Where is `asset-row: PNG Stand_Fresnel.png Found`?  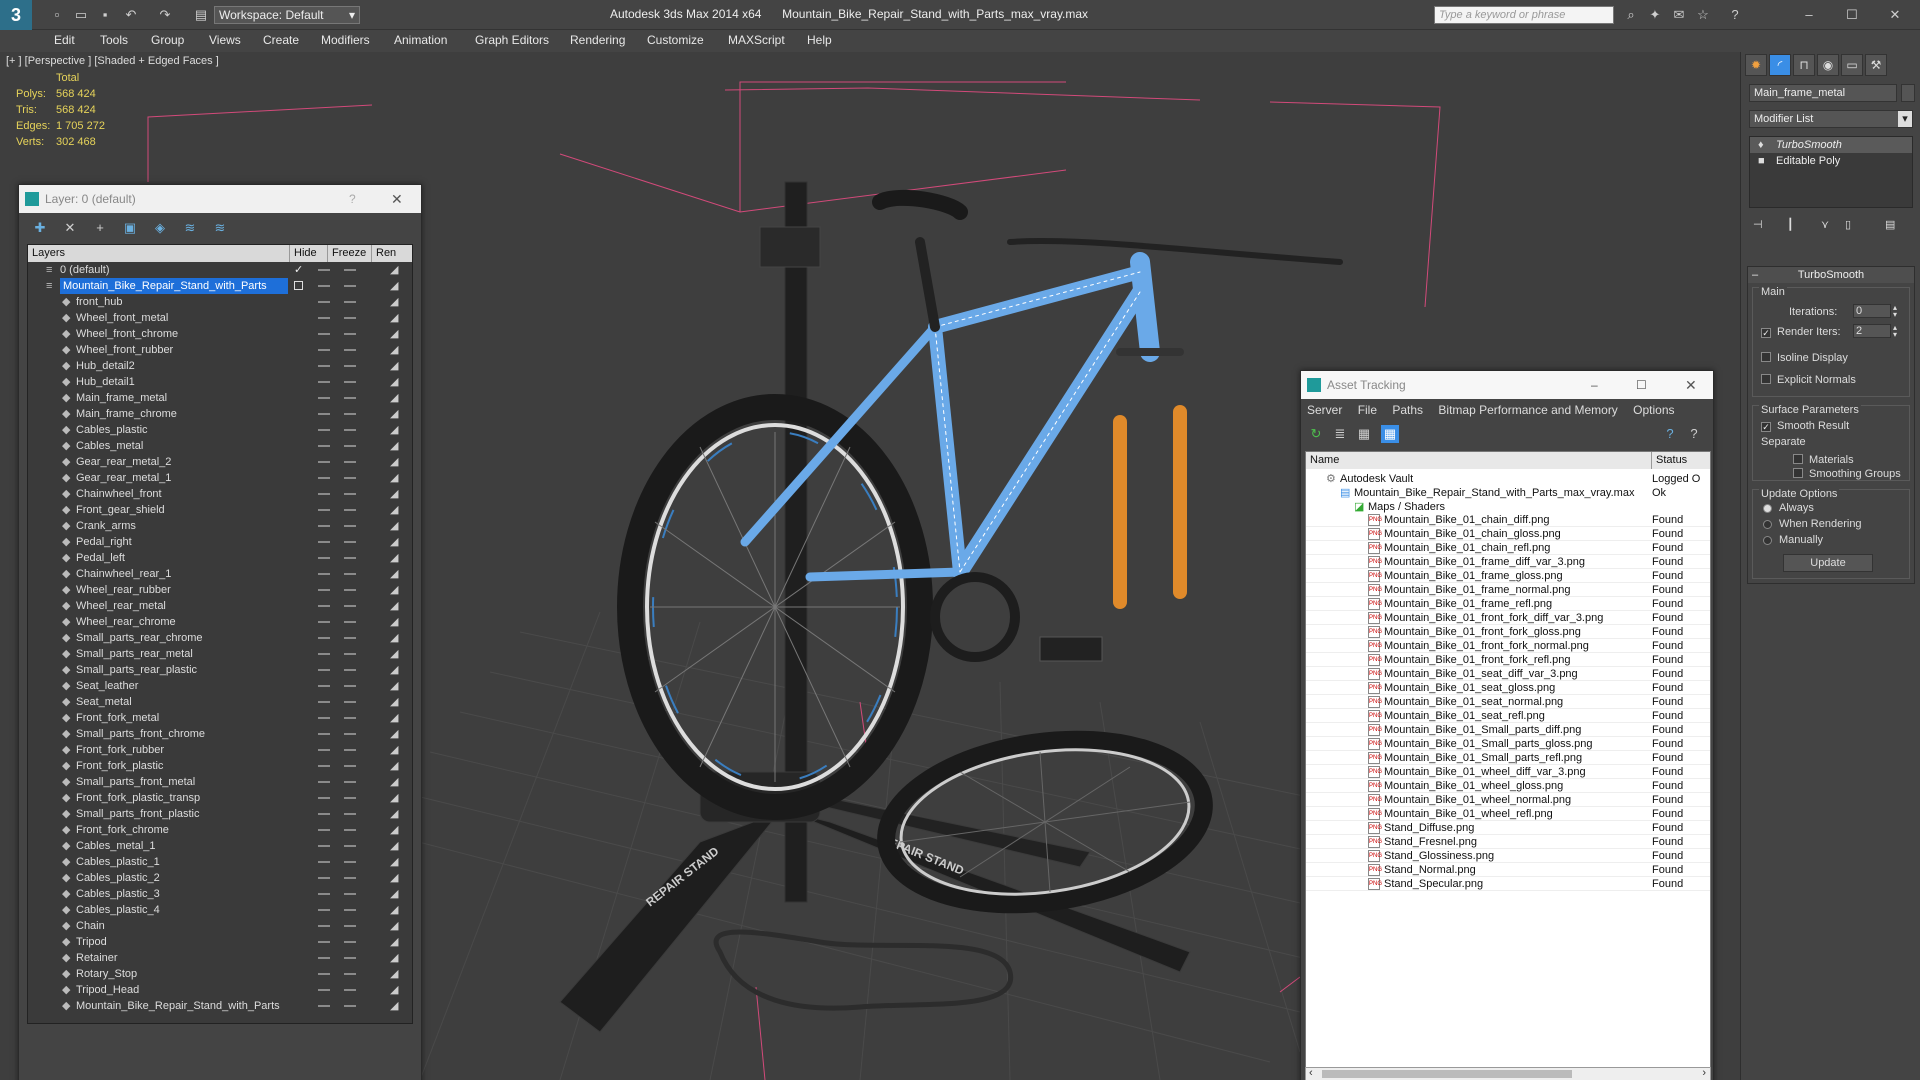
asset-row: PNG Stand_Fresnel.png Found is located at coordinates (1508, 842).